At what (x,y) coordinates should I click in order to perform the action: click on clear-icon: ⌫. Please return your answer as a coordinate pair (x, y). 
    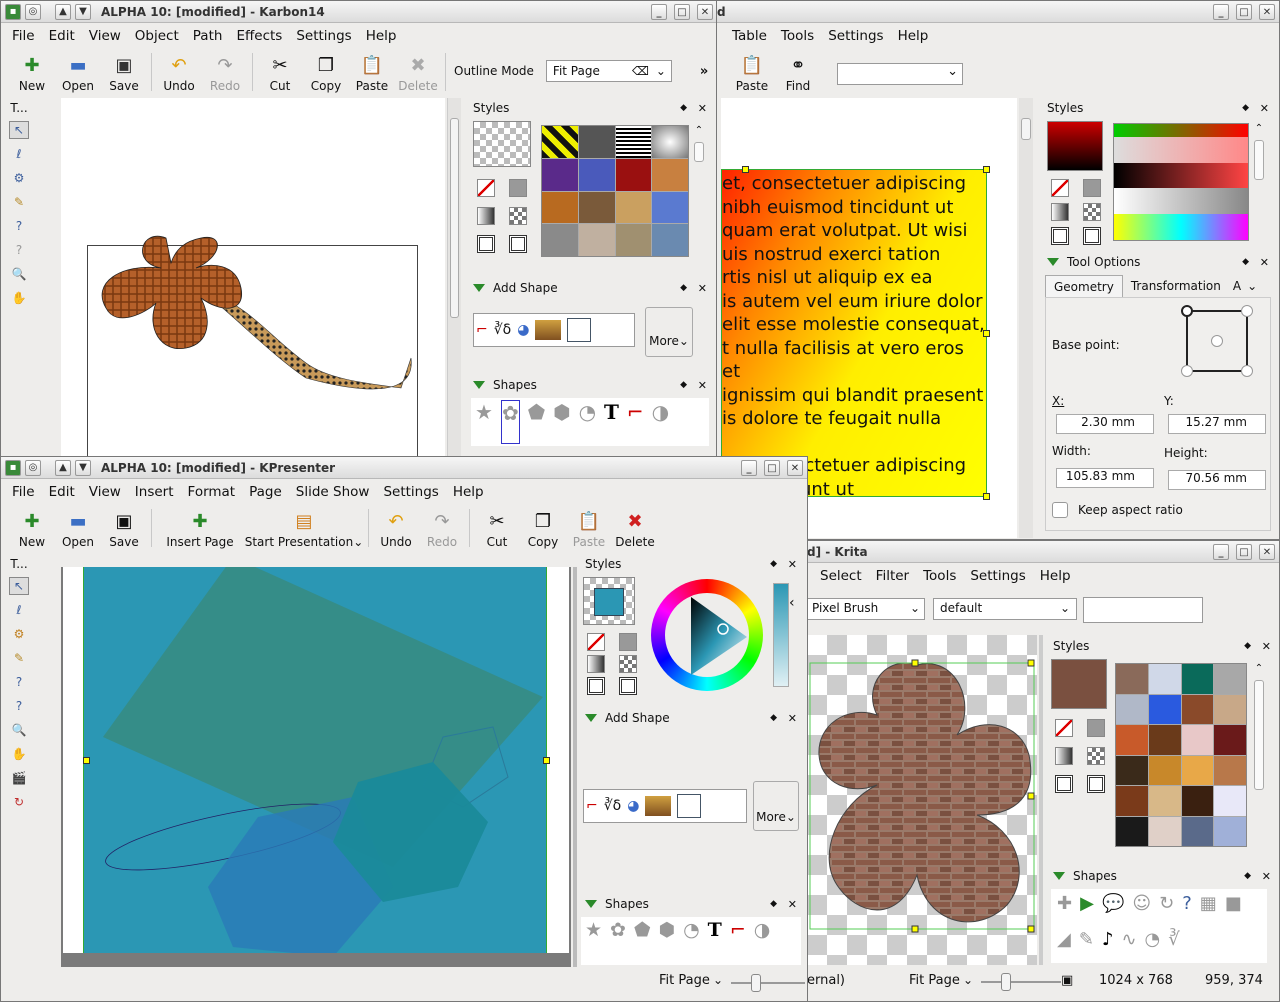
    Looking at the image, I should click on (640, 71).